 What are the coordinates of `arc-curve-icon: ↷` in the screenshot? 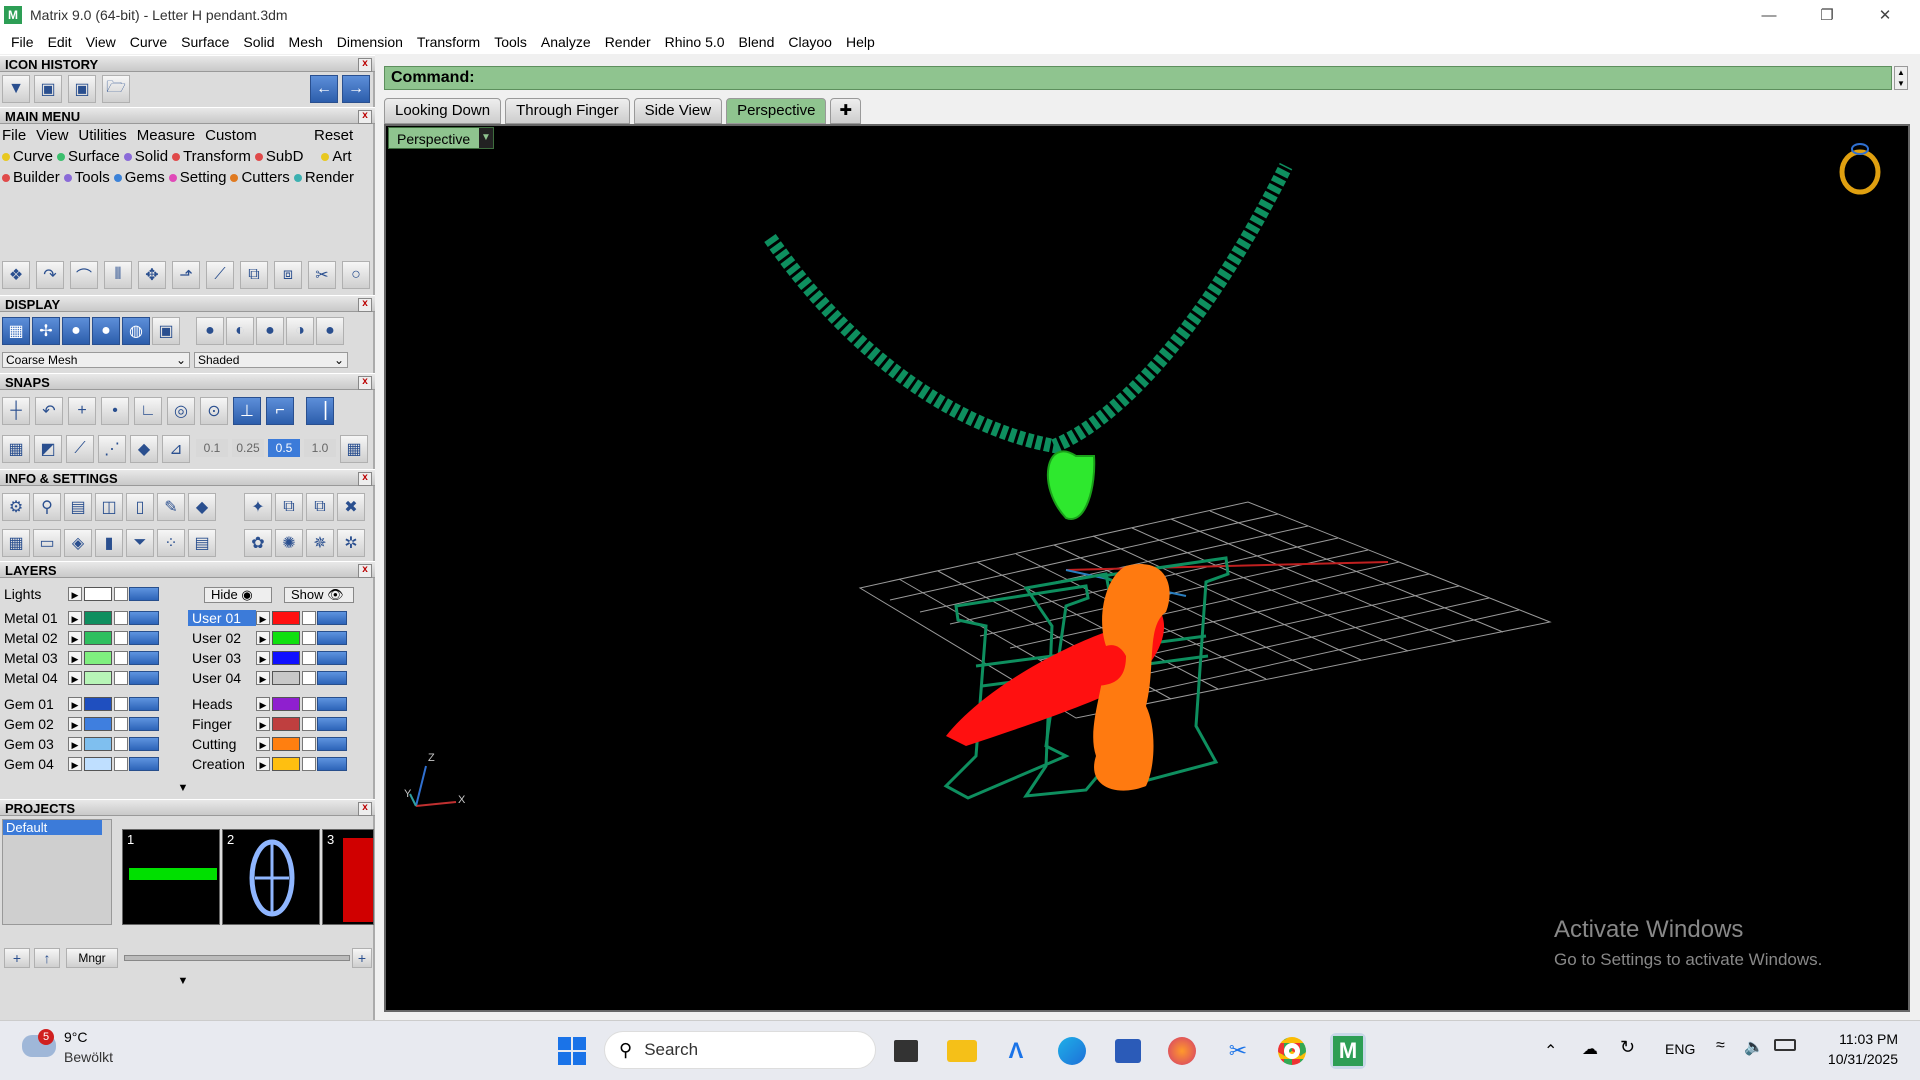 It's located at (50, 275).